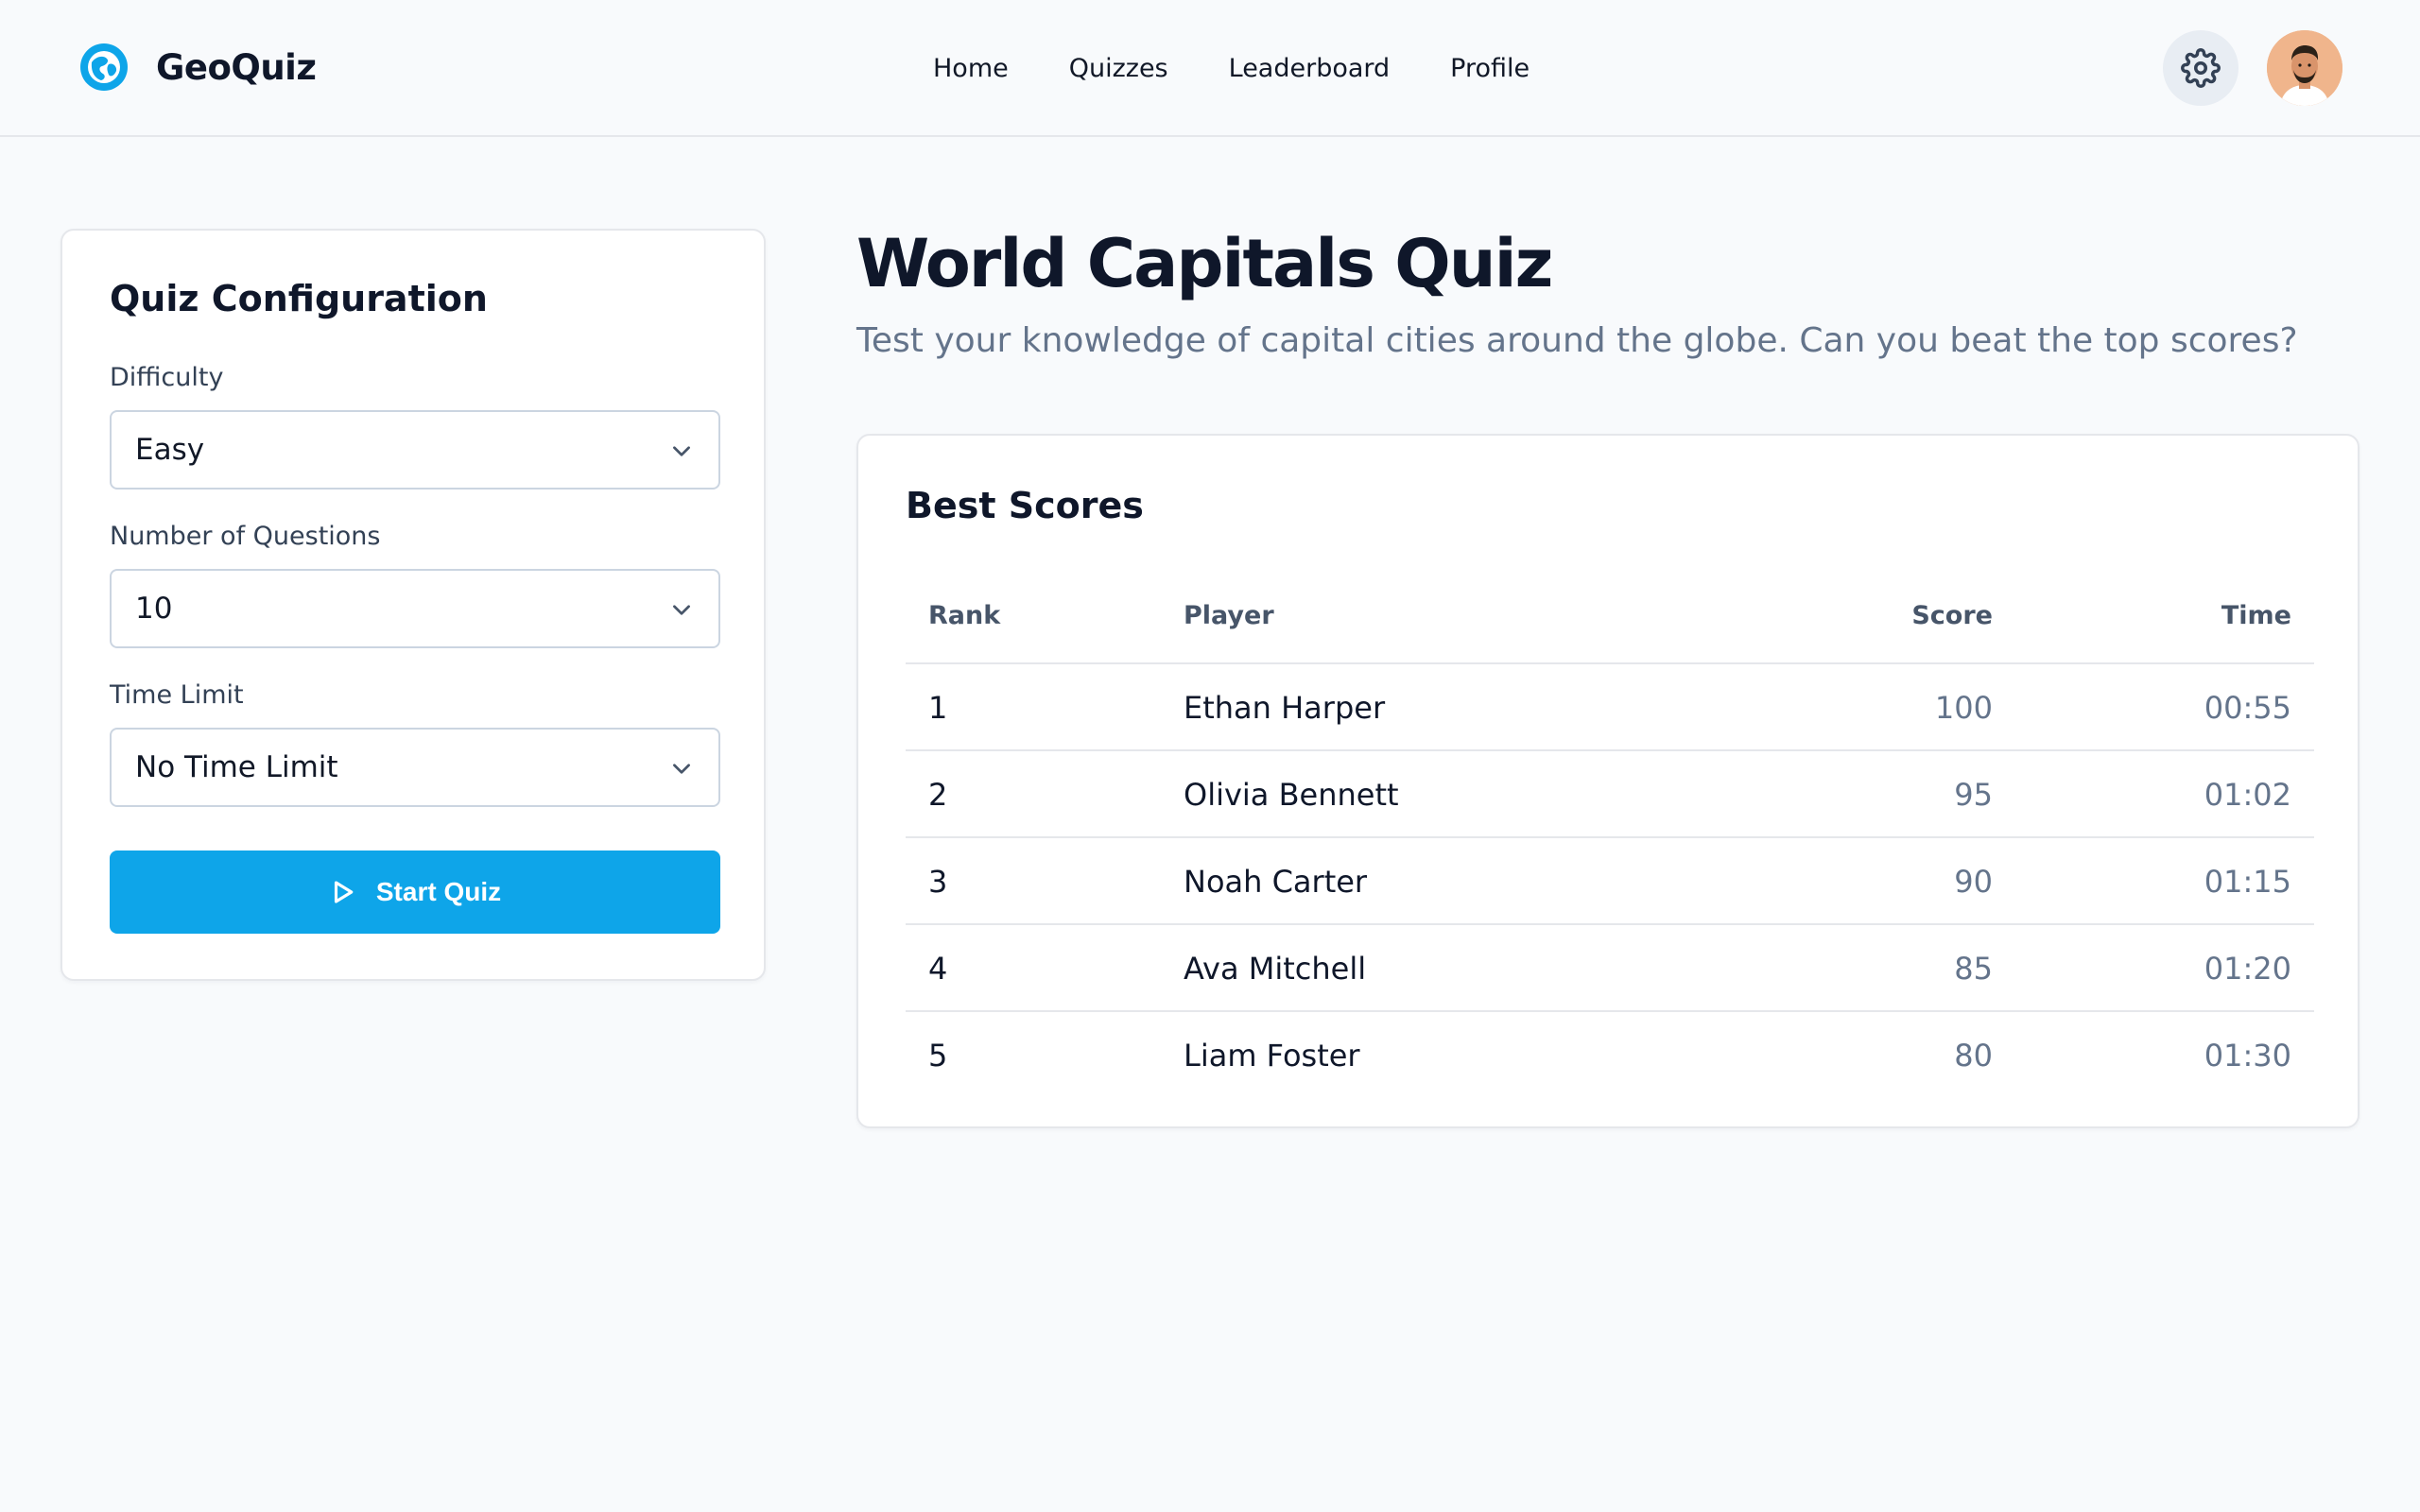 This screenshot has width=2420, height=1512. What do you see at coordinates (938, 1056) in the screenshot?
I see `rank-cell: 5` at bounding box center [938, 1056].